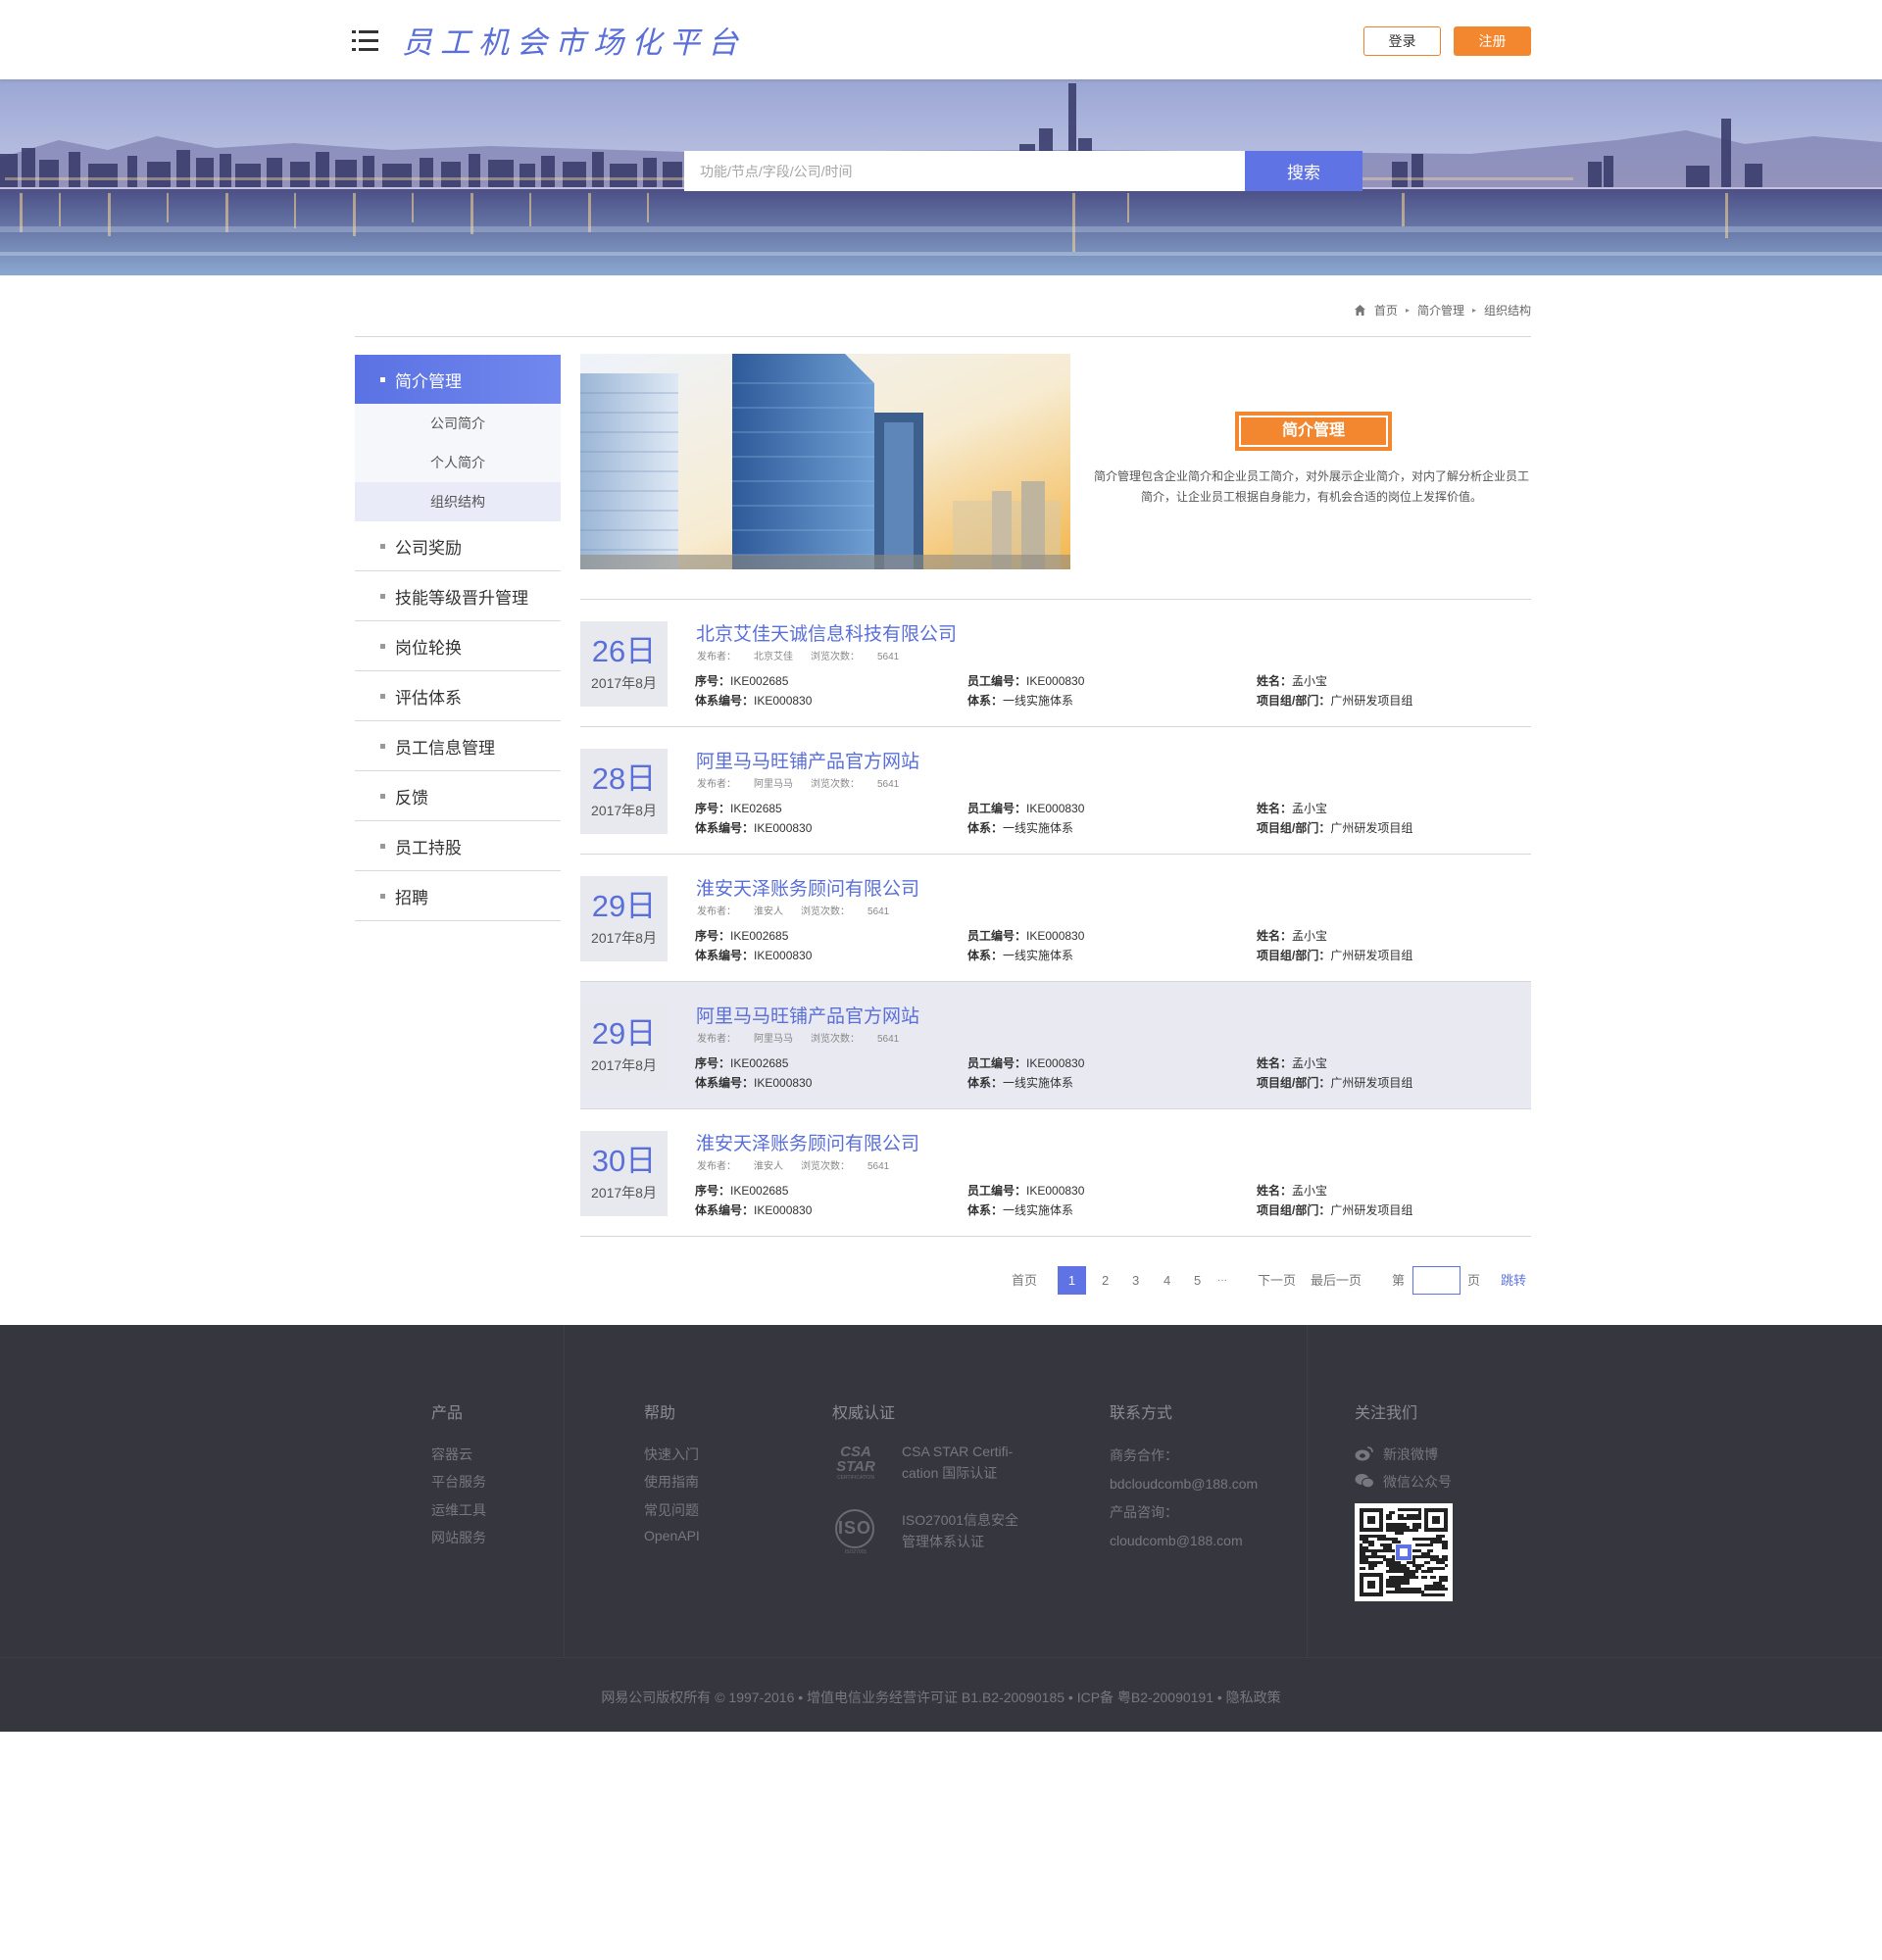  What do you see at coordinates (671, 1482) in the screenshot?
I see `footer-link-user-guide: 使用指南` at bounding box center [671, 1482].